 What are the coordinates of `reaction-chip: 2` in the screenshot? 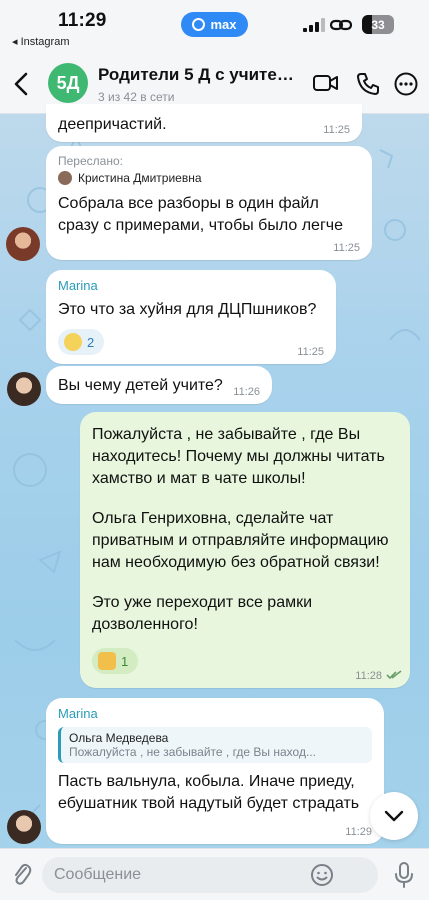 It's located at (81, 342).